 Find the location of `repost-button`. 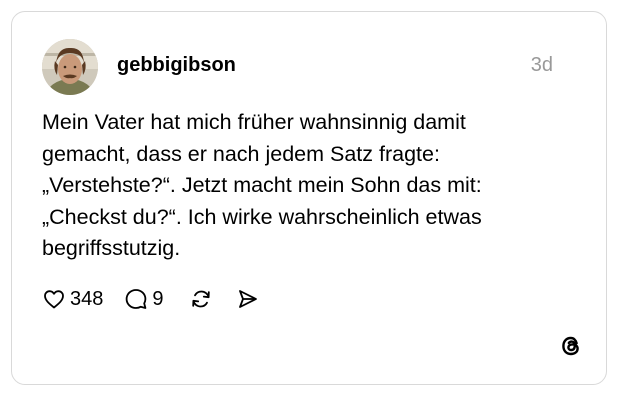

repost-button is located at coordinates (201, 299).